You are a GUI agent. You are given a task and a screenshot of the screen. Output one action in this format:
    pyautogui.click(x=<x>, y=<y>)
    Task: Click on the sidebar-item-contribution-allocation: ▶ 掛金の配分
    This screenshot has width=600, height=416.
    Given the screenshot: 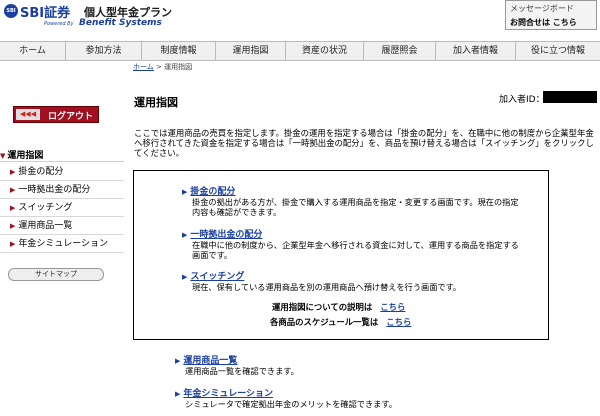 What is the action you would take?
    pyautogui.click(x=62, y=172)
    